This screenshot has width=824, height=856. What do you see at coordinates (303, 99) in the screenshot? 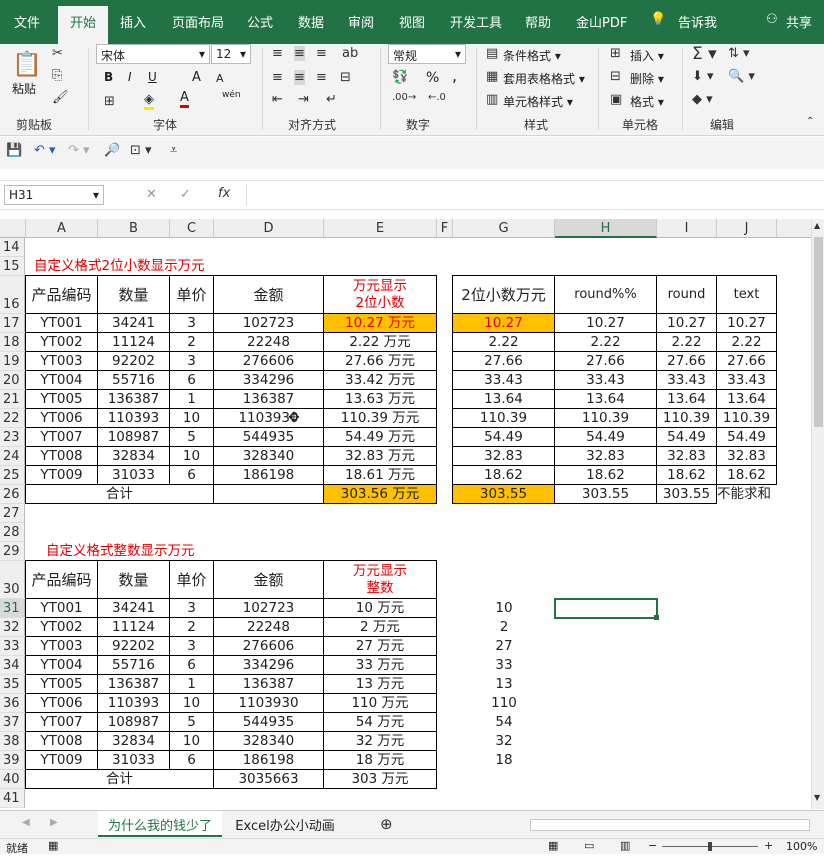
I see `increase-indent-icon: ⇥` at bounding box center [303, 99].